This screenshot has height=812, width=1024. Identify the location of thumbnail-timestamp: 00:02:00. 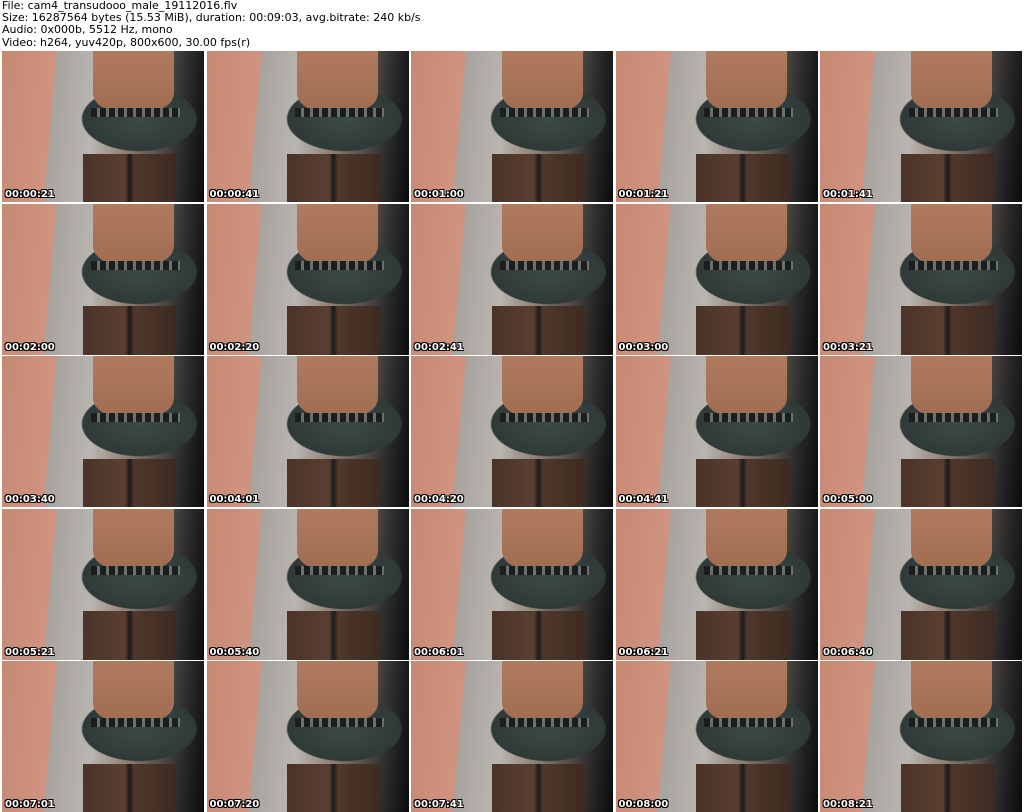
(30, 347).